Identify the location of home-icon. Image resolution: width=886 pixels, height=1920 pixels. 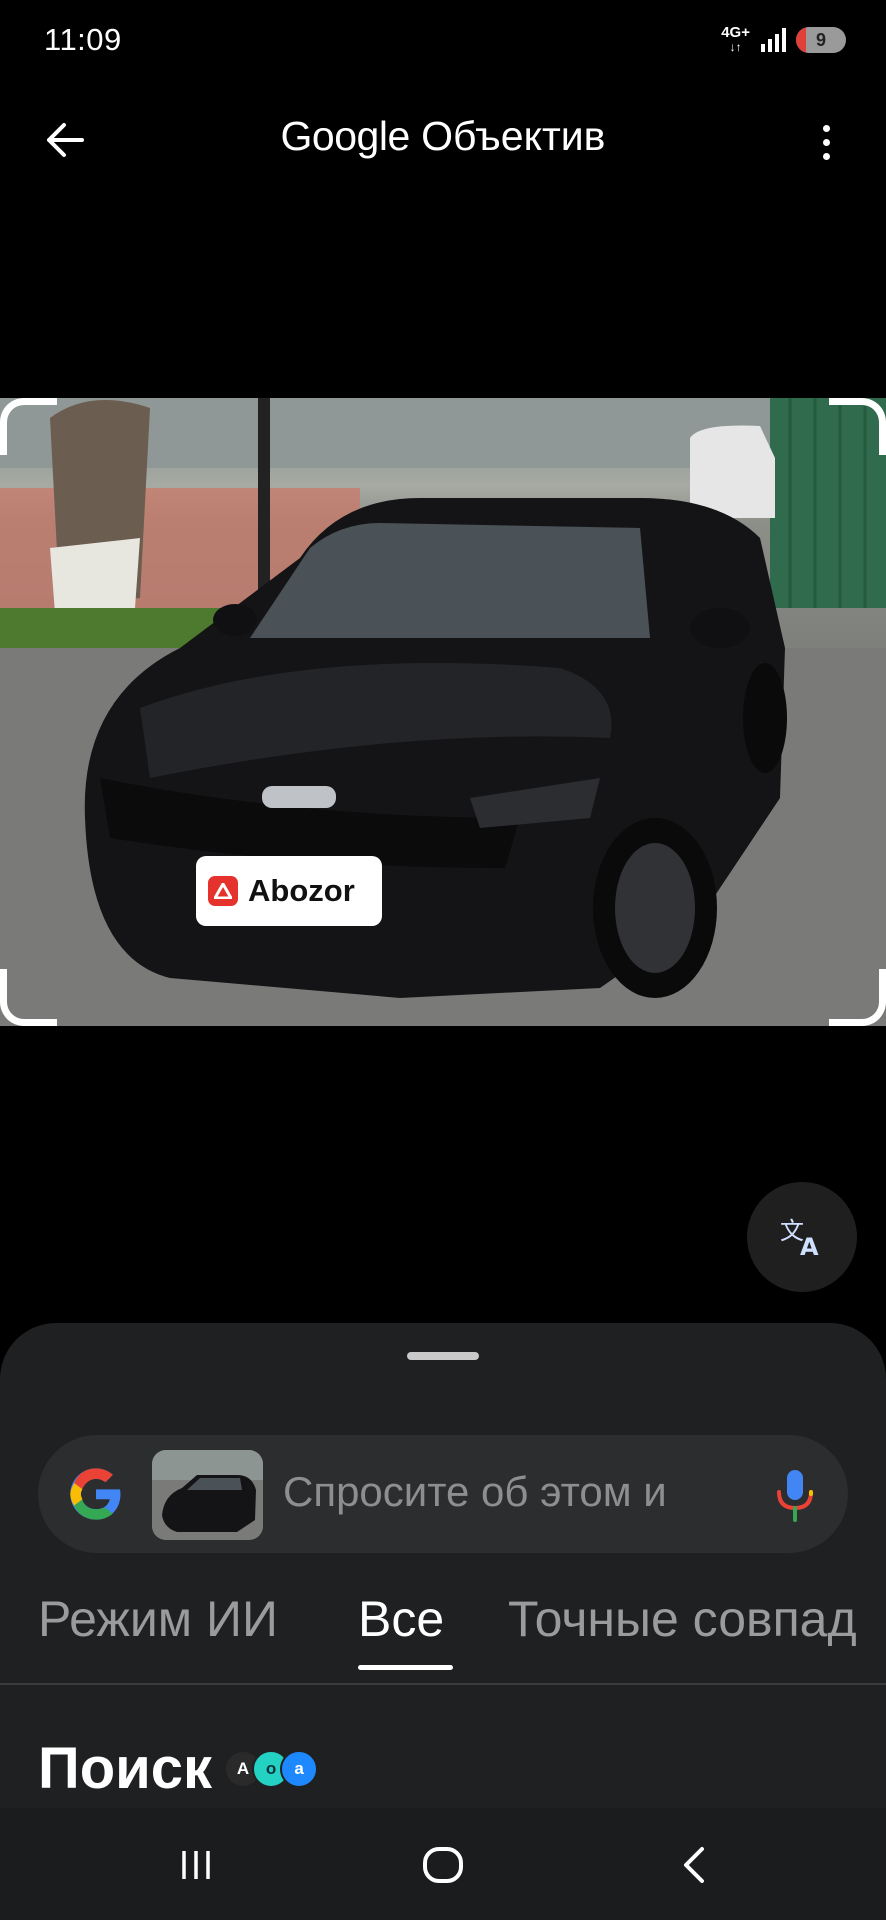
(443, 1865).